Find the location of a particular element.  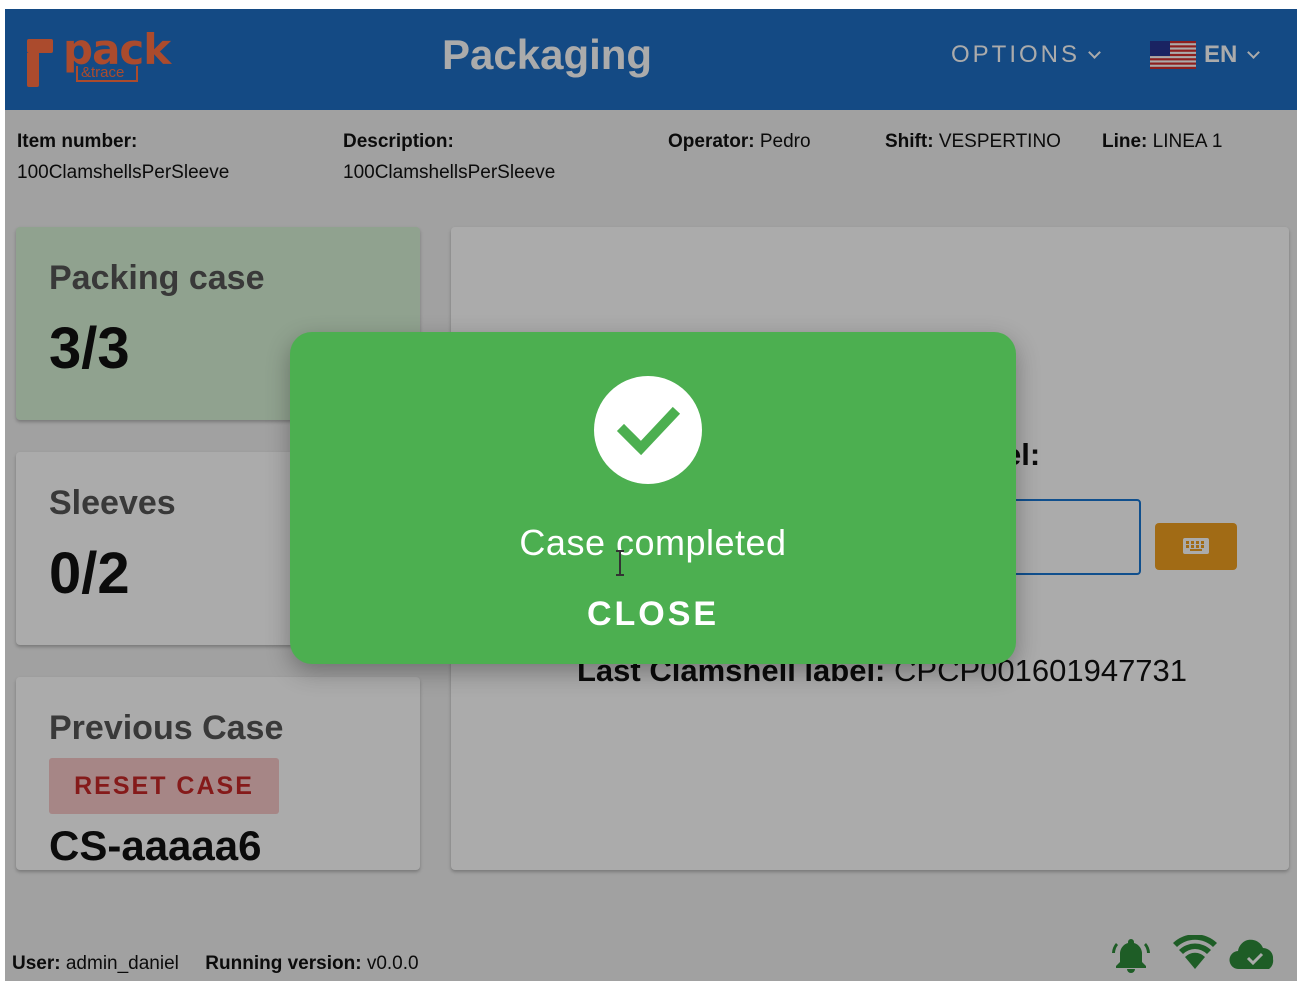

text-cursor-icon is located at coordinates (620, 563).